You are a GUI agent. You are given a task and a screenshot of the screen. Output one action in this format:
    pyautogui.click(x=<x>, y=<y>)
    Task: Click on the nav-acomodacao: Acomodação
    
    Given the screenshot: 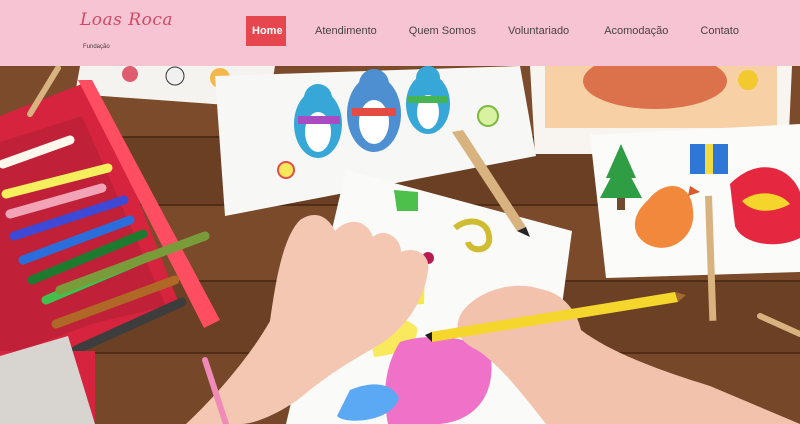 What is the action you would take?
    pyautogui.click(x=636, y=31)
    